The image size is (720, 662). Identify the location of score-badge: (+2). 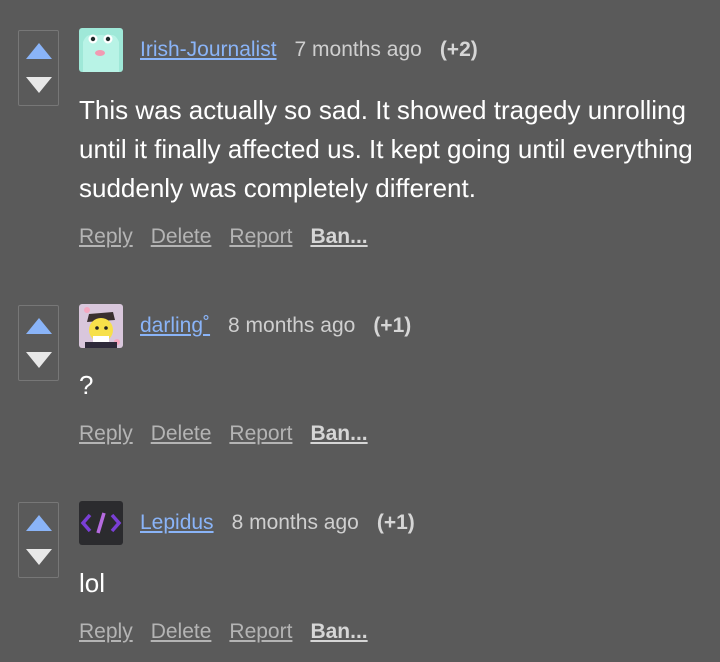
(458, 49).